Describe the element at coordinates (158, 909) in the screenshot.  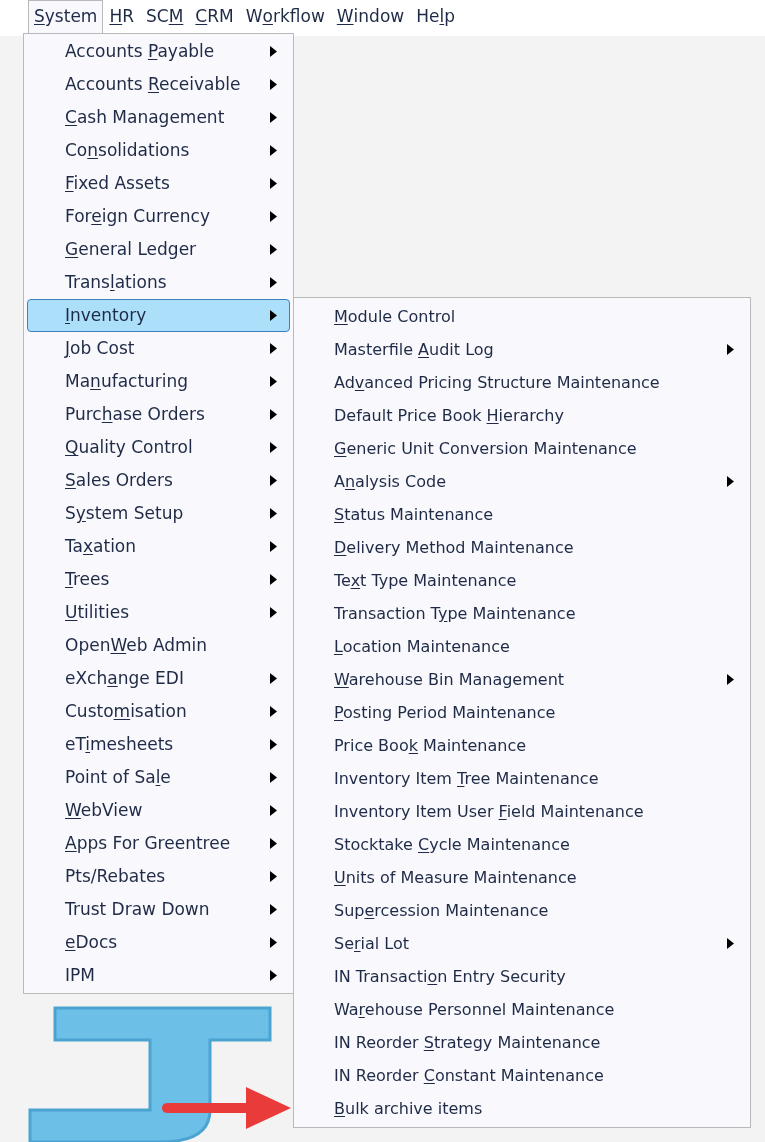
I see `menu-item: Trust Draw Down` at that location.